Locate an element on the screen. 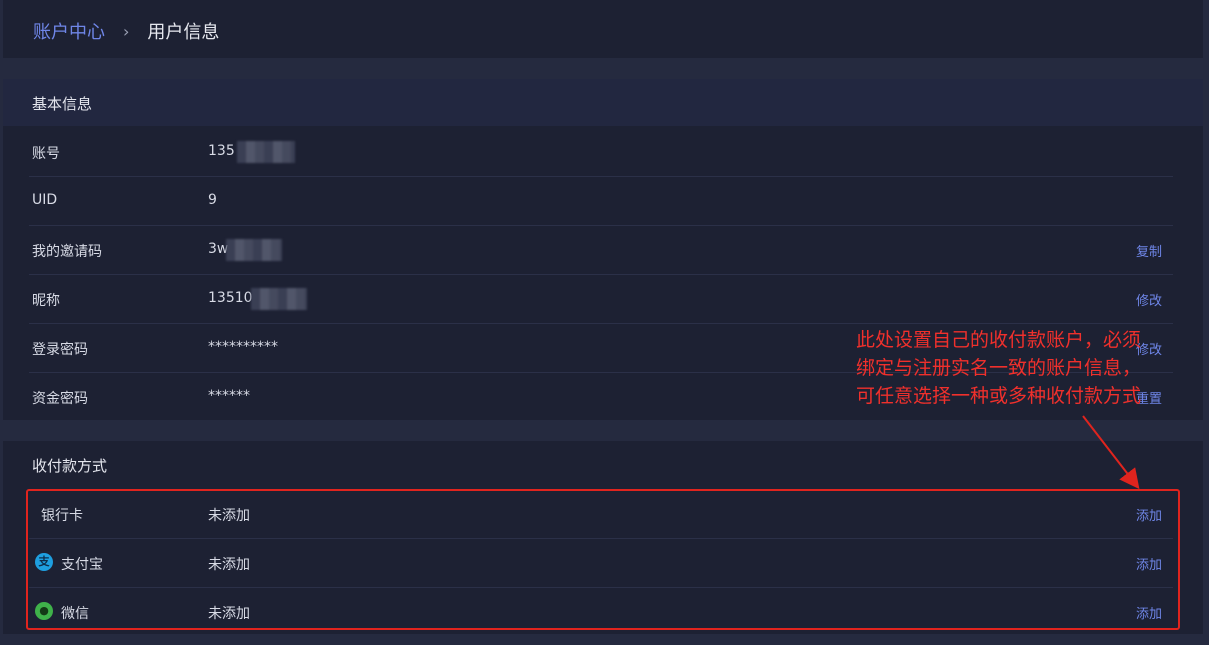  info-row-nickname: 昵称 13510 修改 is located at coordinates (601, 299).